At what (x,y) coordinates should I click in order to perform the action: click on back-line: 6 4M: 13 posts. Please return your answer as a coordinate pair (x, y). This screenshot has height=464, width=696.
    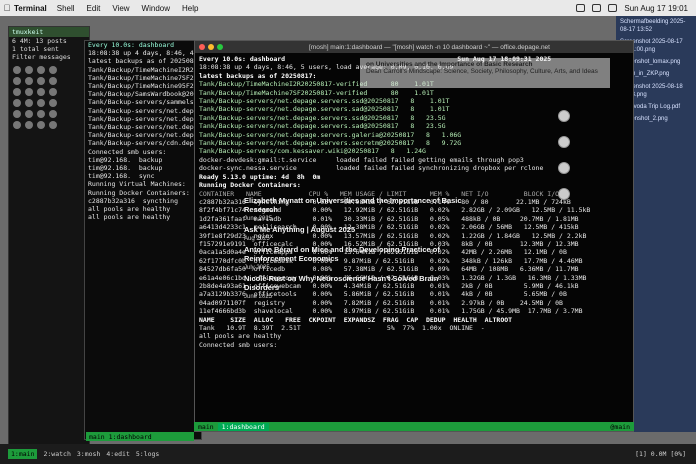
    Looking at the image, I should click on (39, 41).